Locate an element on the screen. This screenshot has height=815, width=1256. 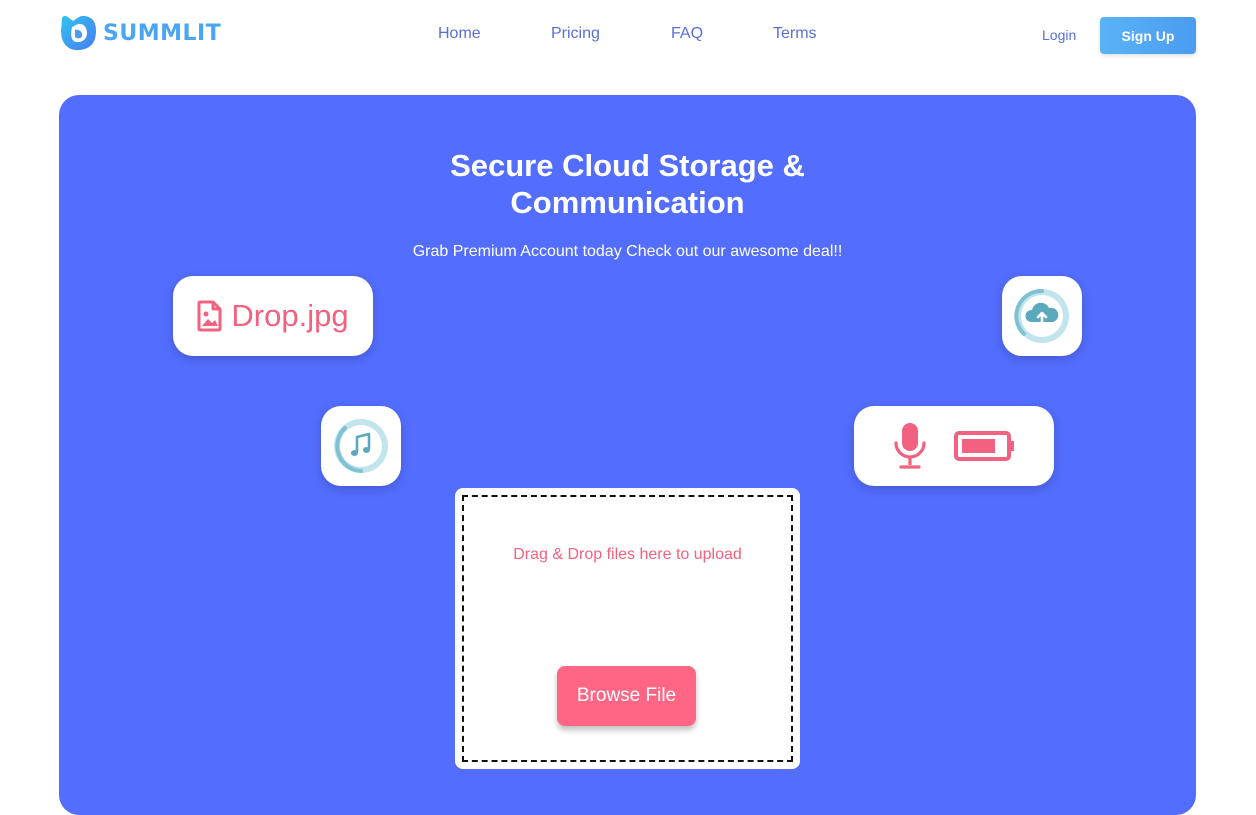
recording-card is located at coordinates (954, 446).